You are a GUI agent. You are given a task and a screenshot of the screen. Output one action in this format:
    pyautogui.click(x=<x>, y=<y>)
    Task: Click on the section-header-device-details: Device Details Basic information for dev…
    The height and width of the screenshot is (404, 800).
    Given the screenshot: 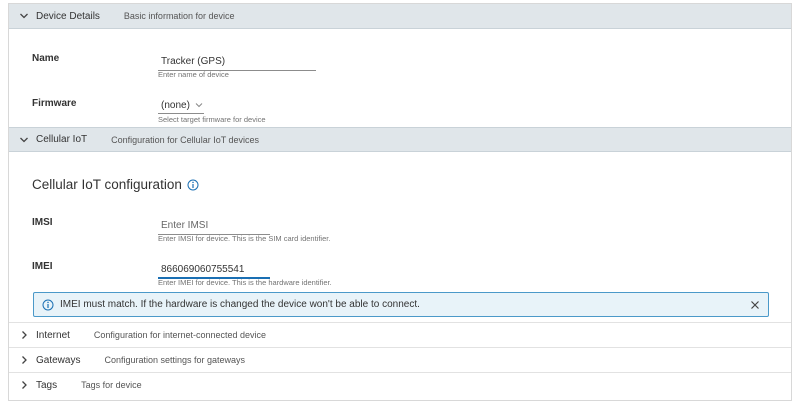 What is the action you would take?
    pyautogui.click(x=400, y=16)
    